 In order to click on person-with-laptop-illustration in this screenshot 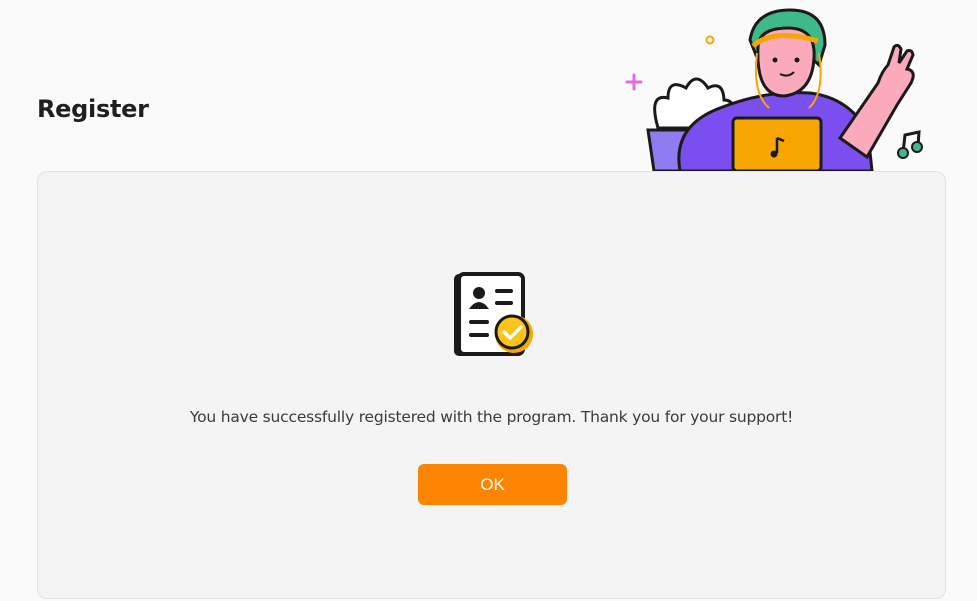, I will do `click(774, 89)`.